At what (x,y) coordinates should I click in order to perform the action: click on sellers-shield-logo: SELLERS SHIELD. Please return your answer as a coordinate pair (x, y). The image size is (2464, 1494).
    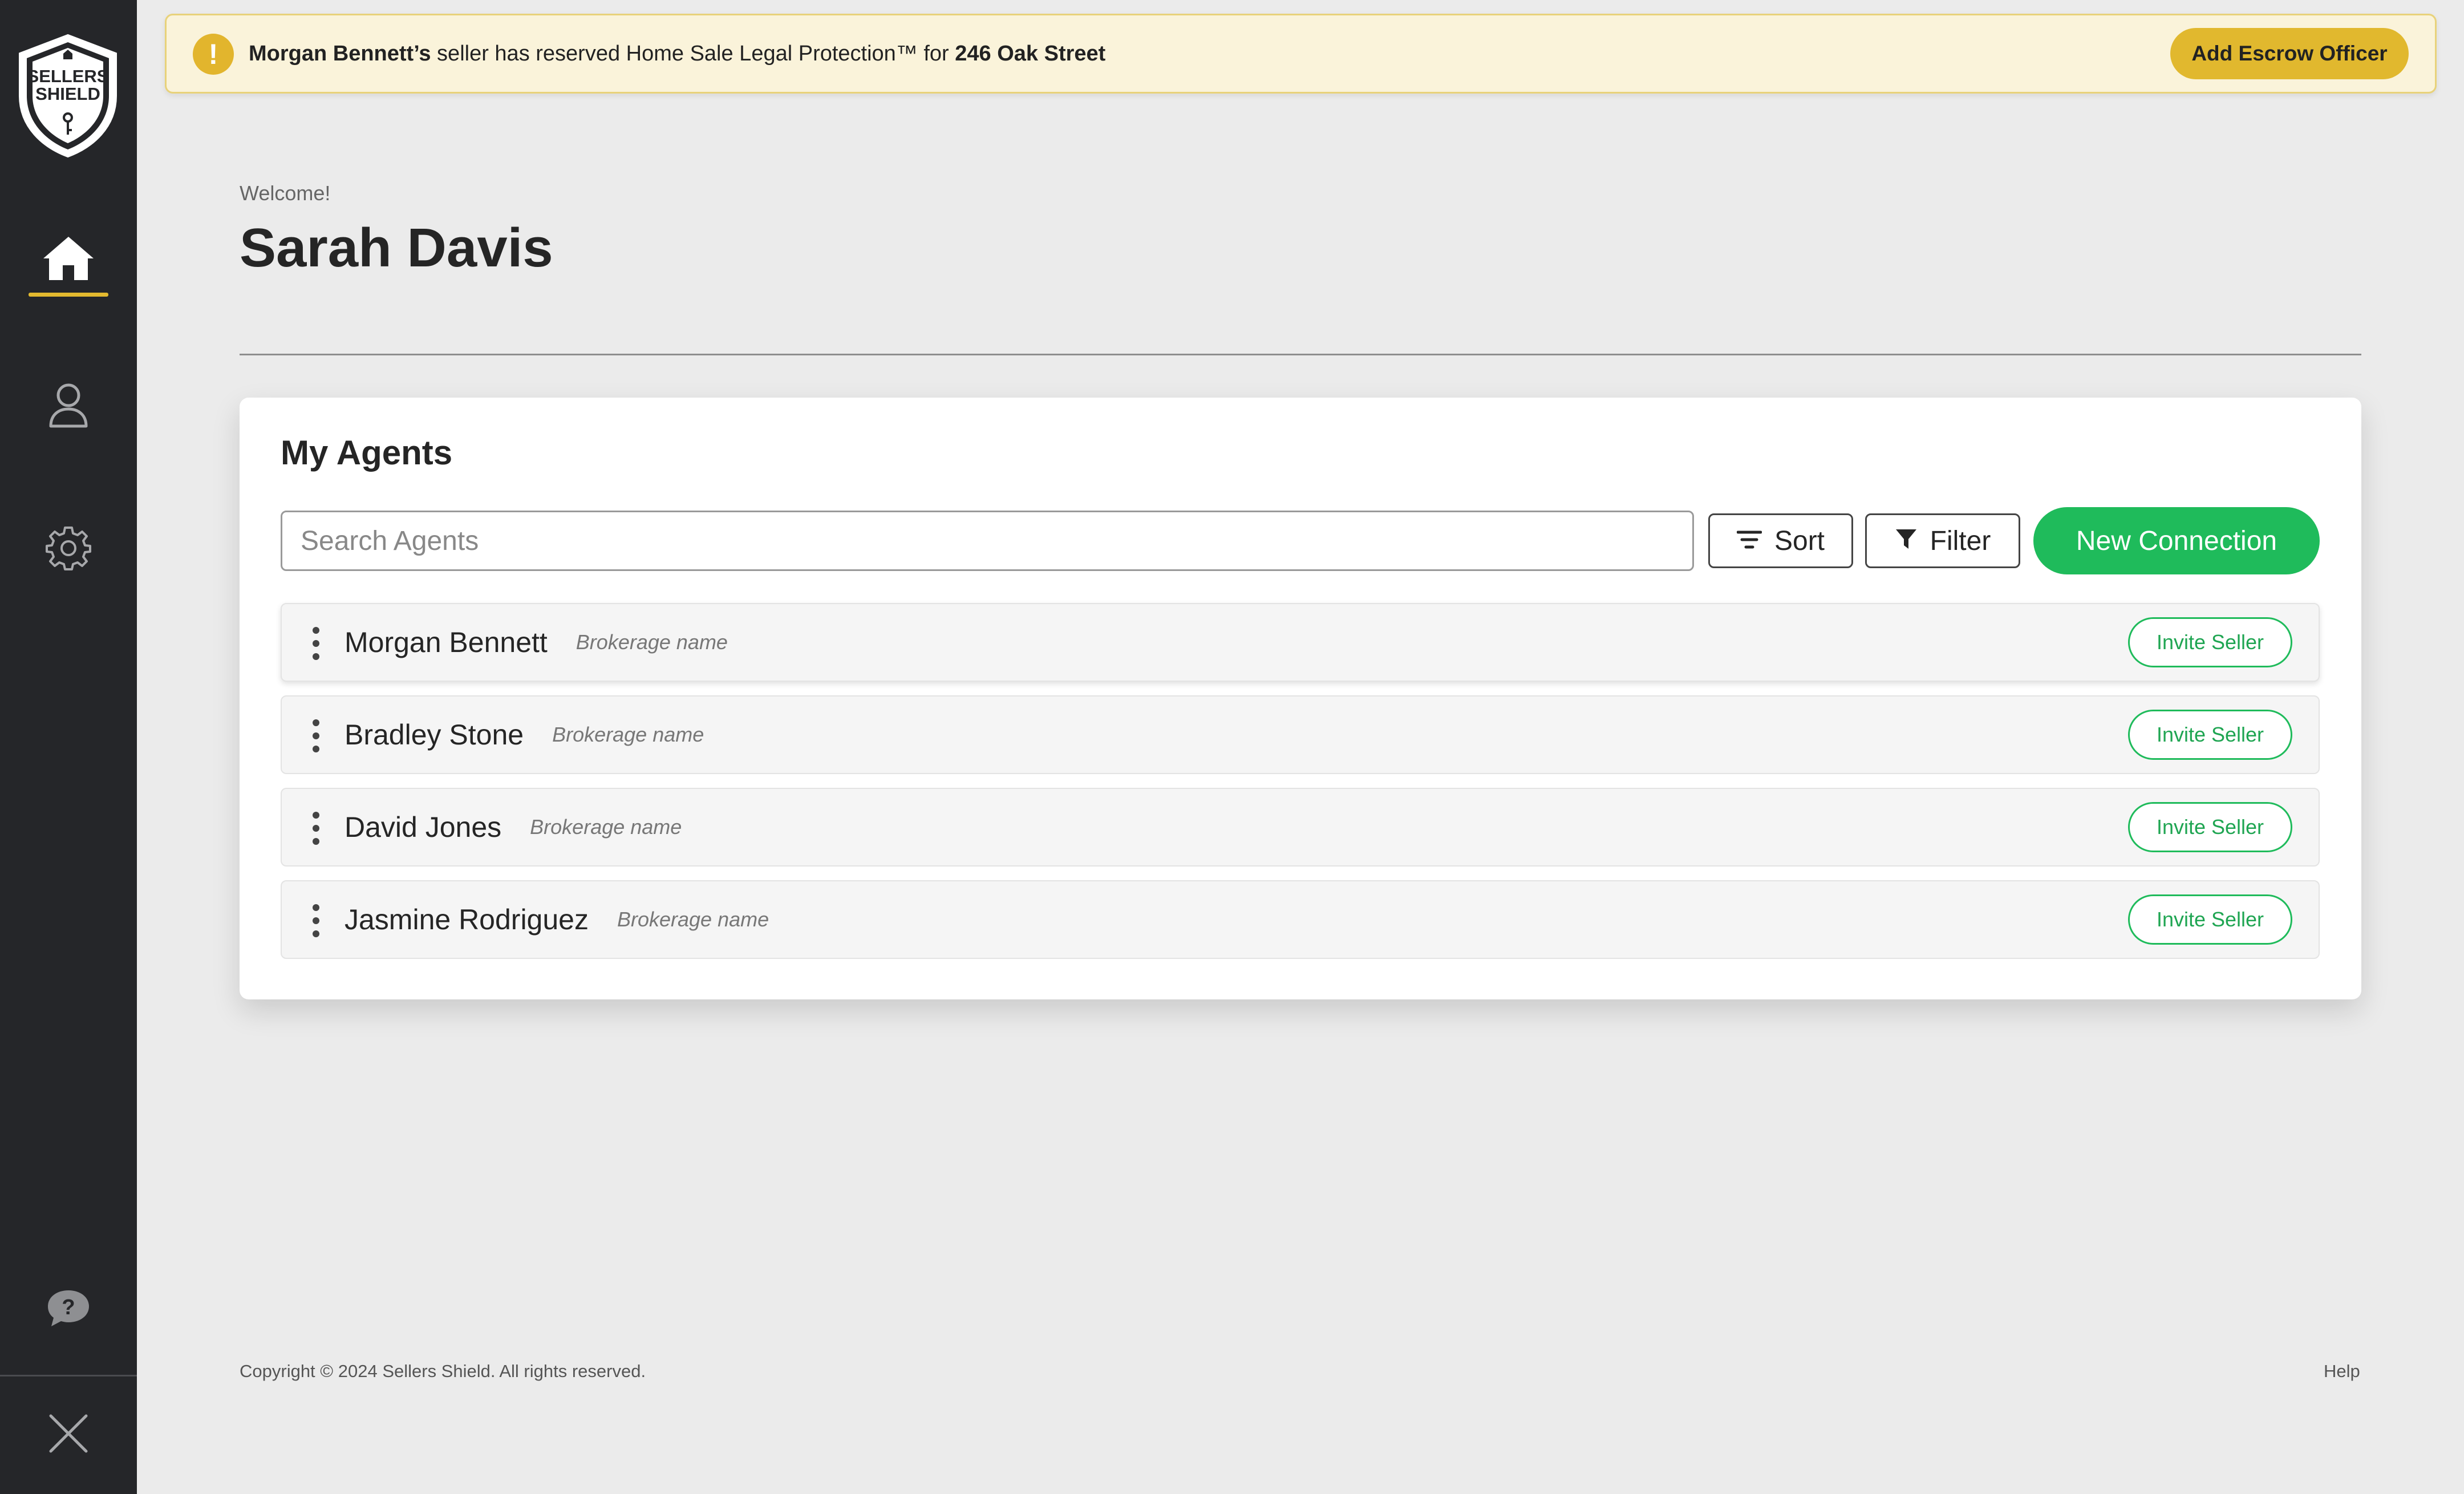
    Looking at the image, I should click on (68, 96).